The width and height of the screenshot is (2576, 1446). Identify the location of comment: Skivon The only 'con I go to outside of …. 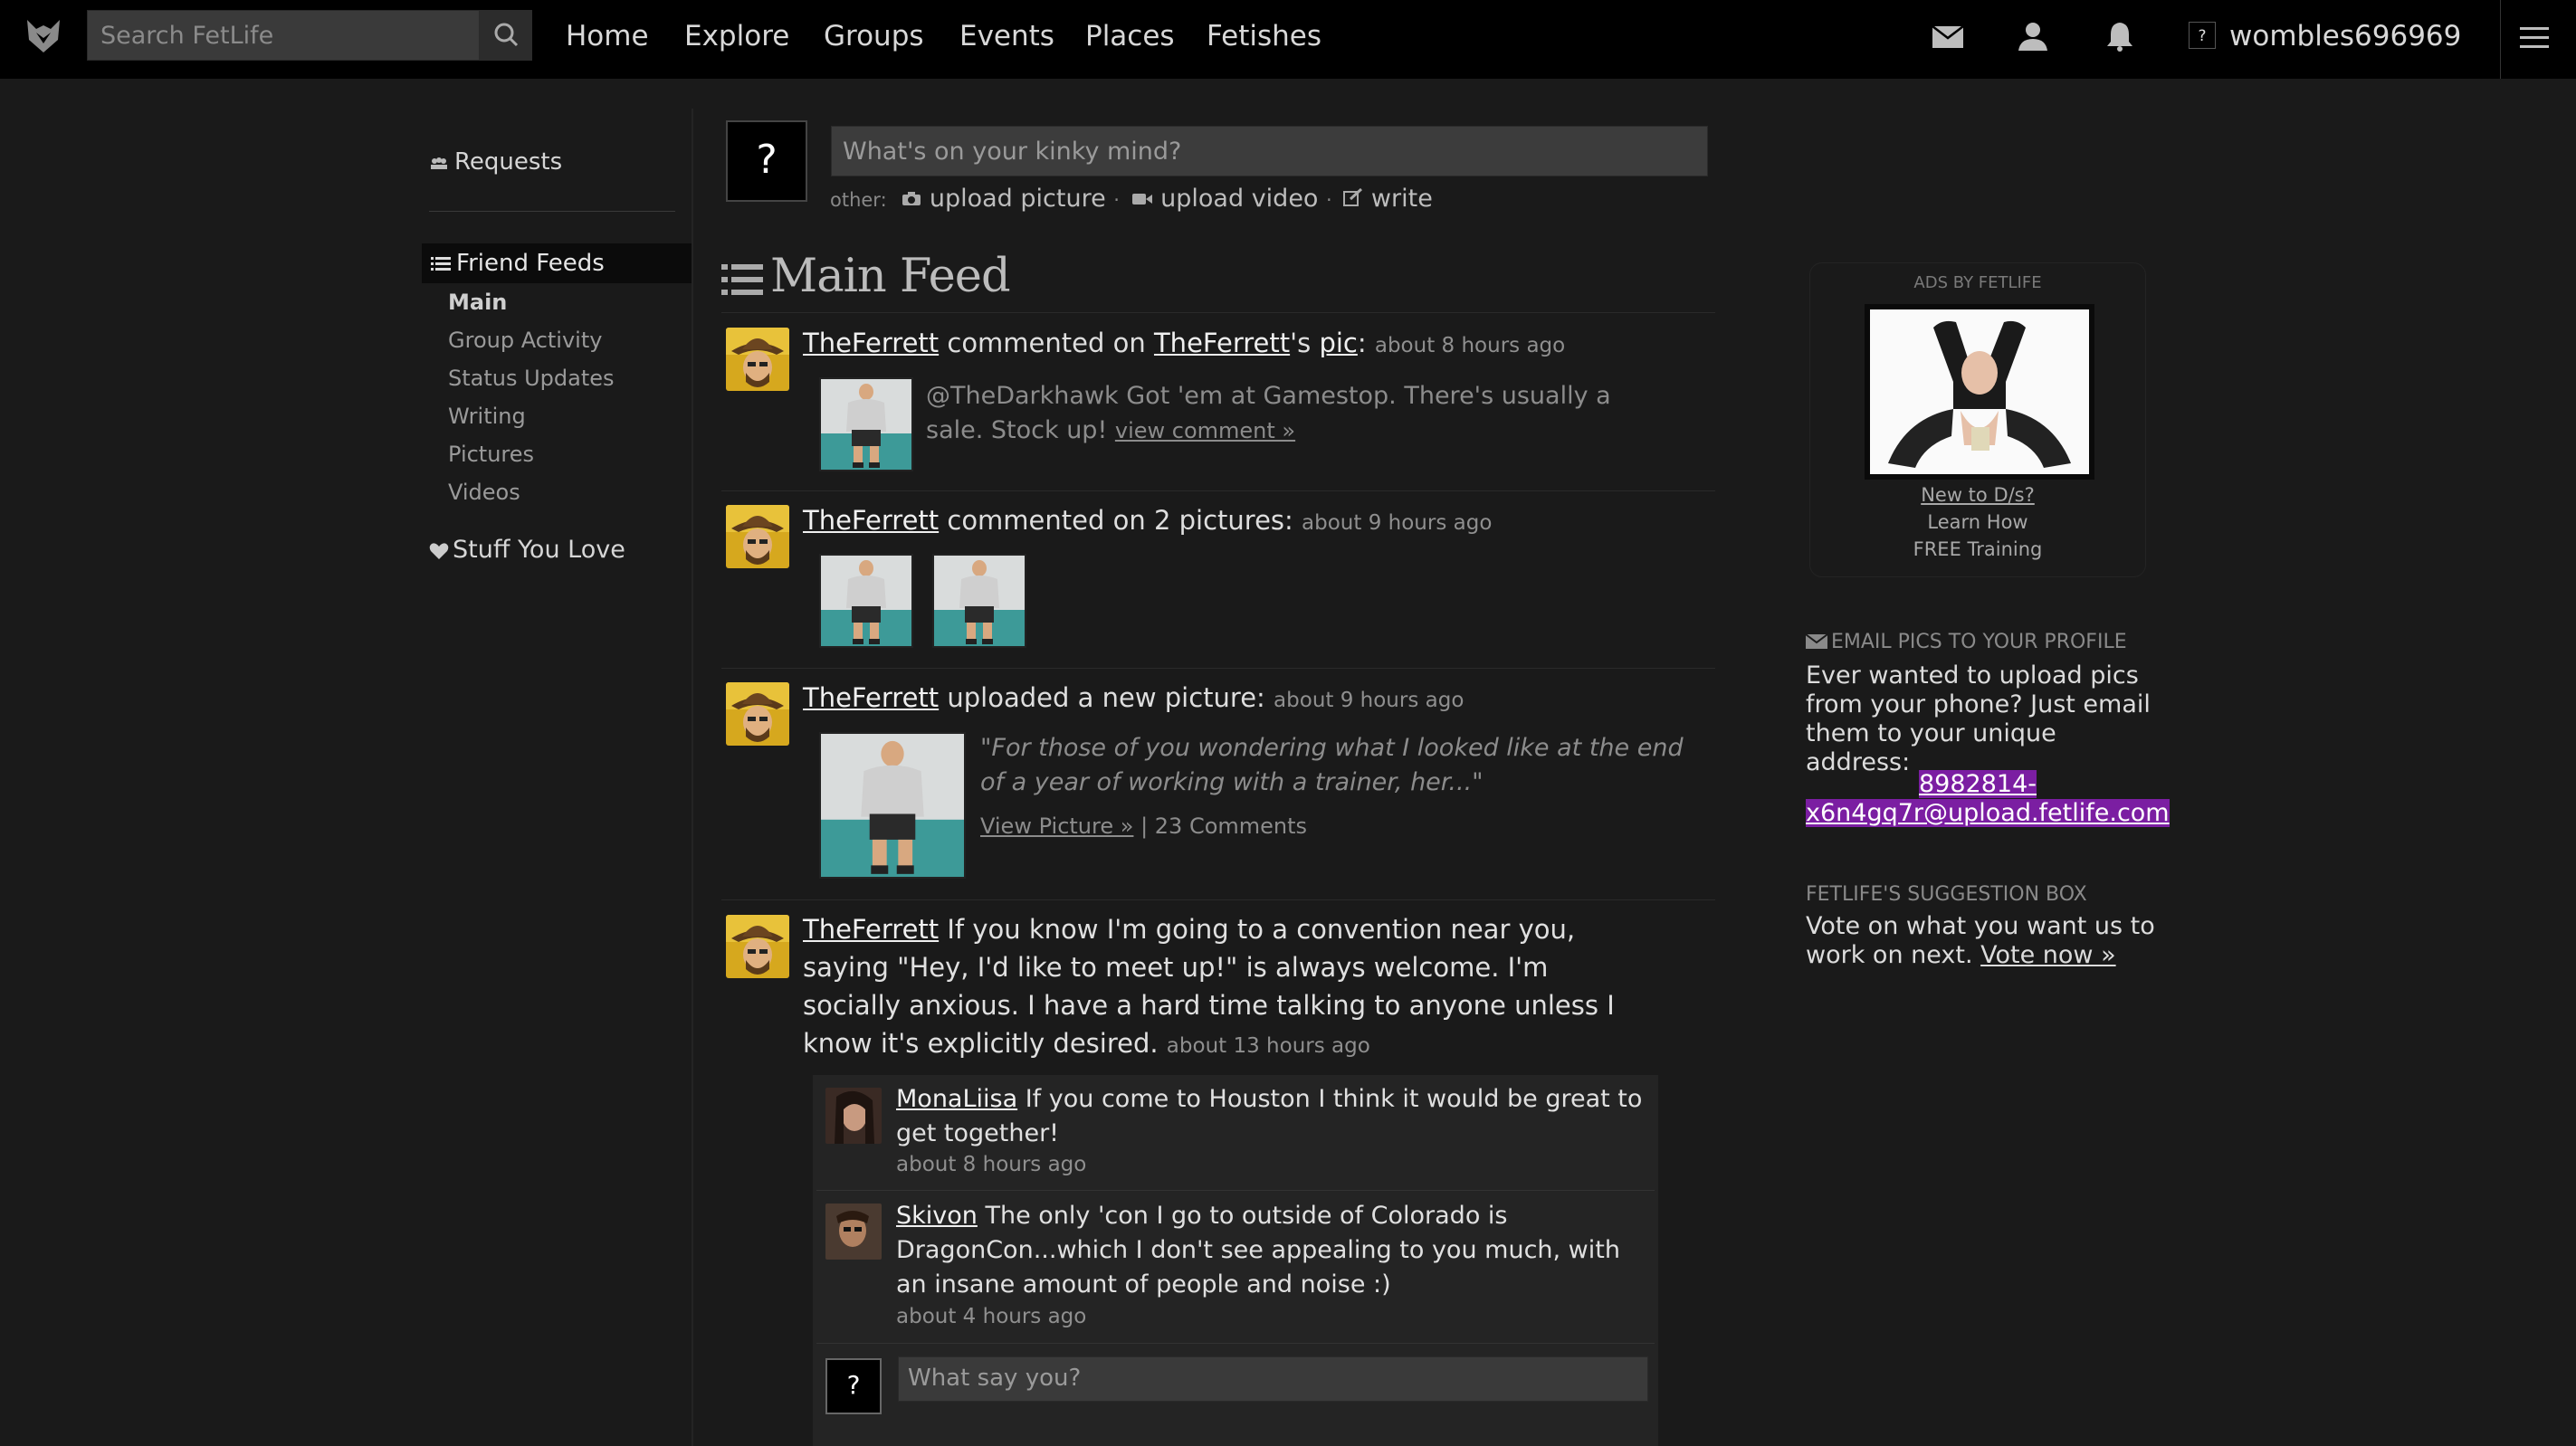
(1271, 1250).